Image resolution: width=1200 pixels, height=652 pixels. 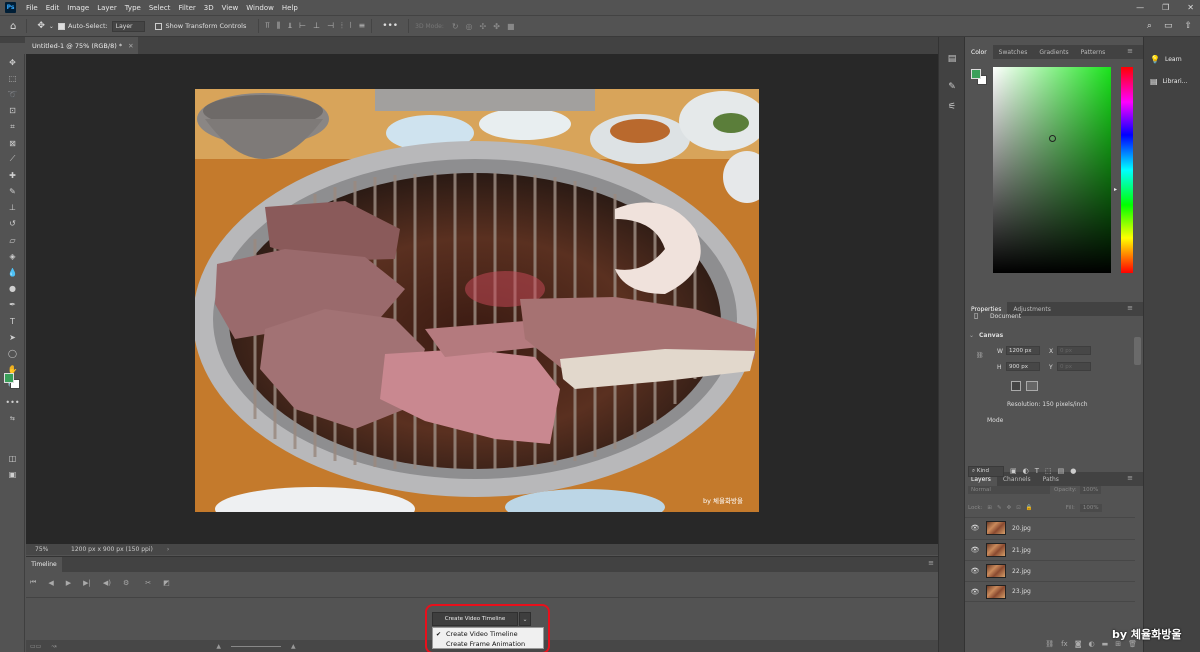 I want to click on properties-scrollbar, so click(x=1137, y=351).